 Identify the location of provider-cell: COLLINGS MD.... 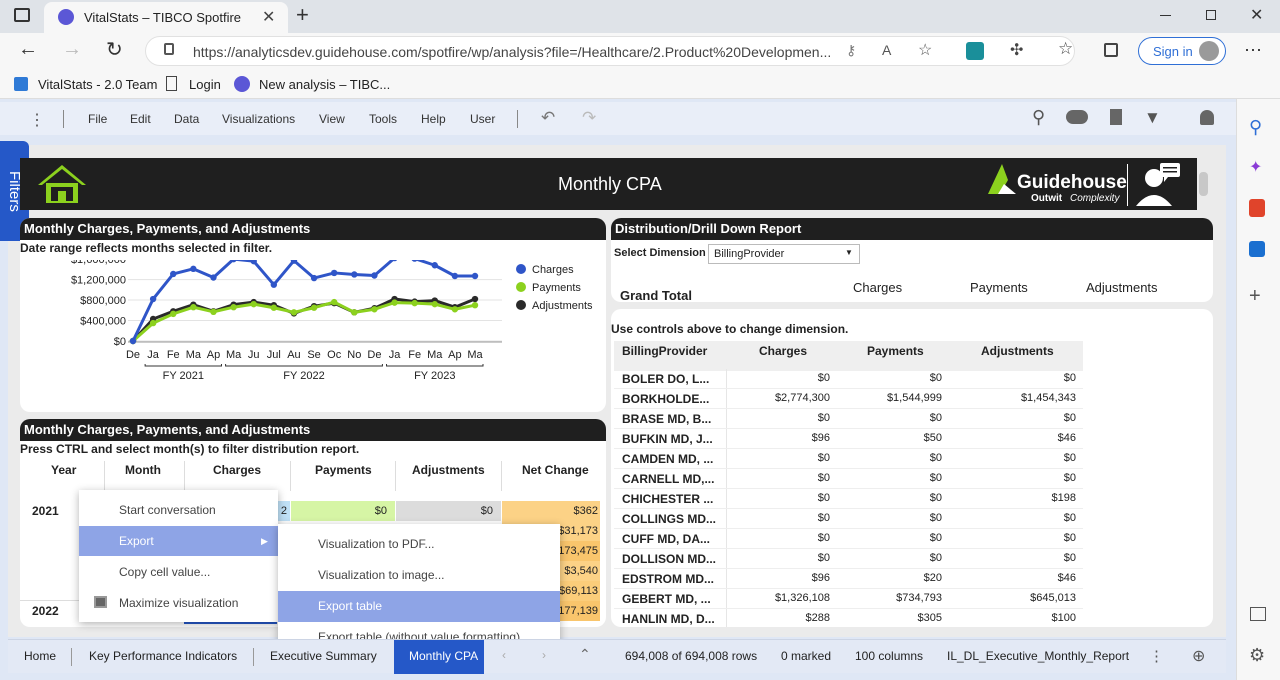
(674, 519).